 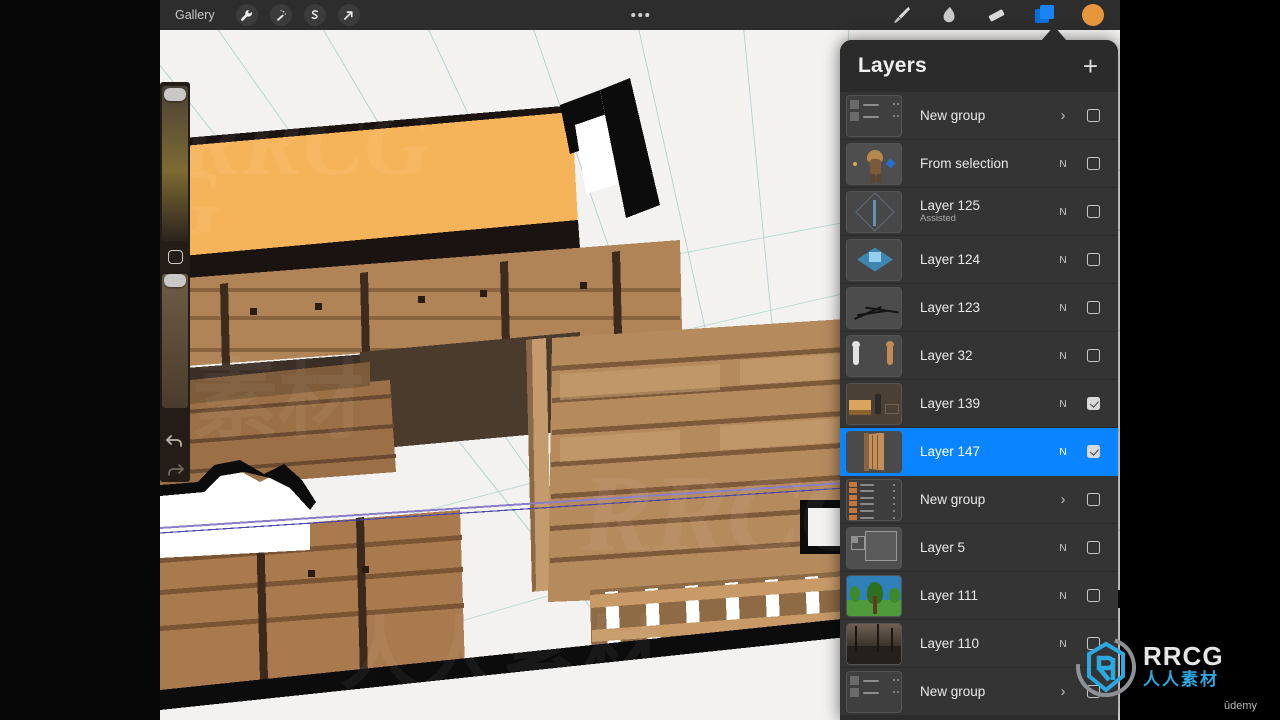 I want to click on layer-name: Layer 123, so click(x=950, y=307).